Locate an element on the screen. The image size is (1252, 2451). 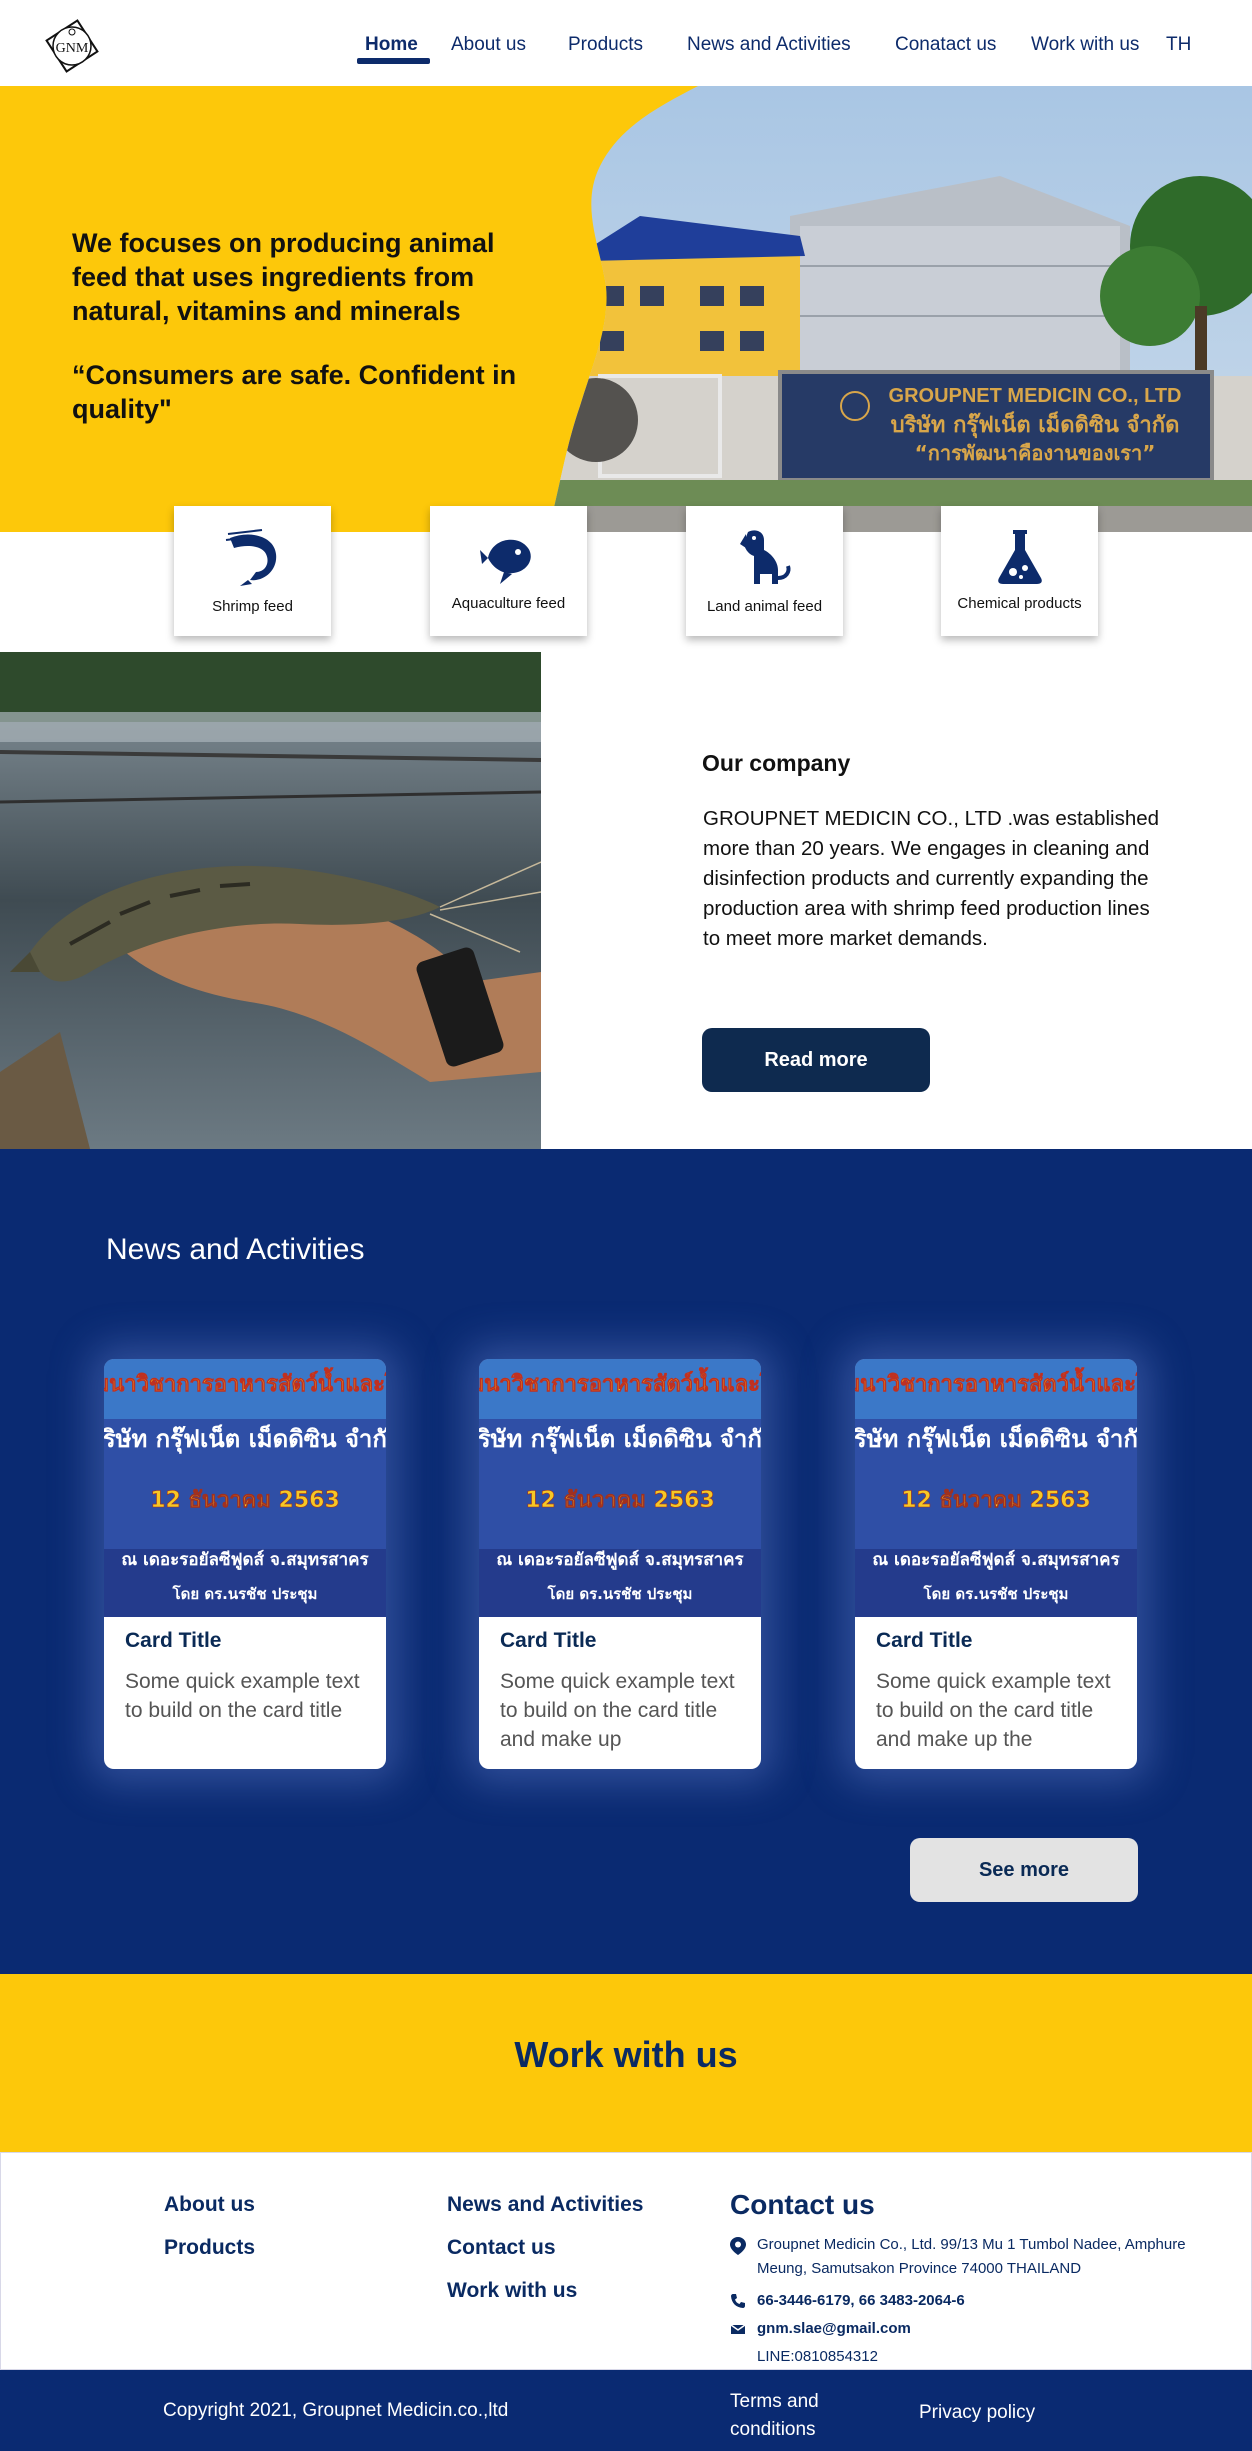
sign-line-2: บริษัท กรุ๊ฟเน็ต เม็ดดิซิน จำกัด is located at coordinates (1035, 424).